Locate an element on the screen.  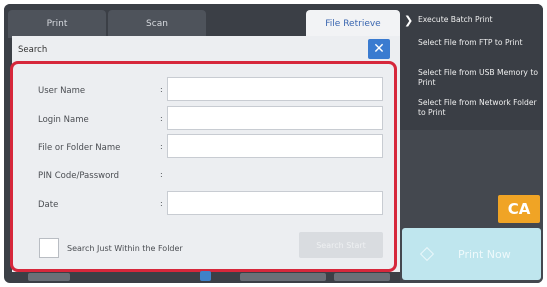
close-icon: ✕ is located at coordinates (379, 49).